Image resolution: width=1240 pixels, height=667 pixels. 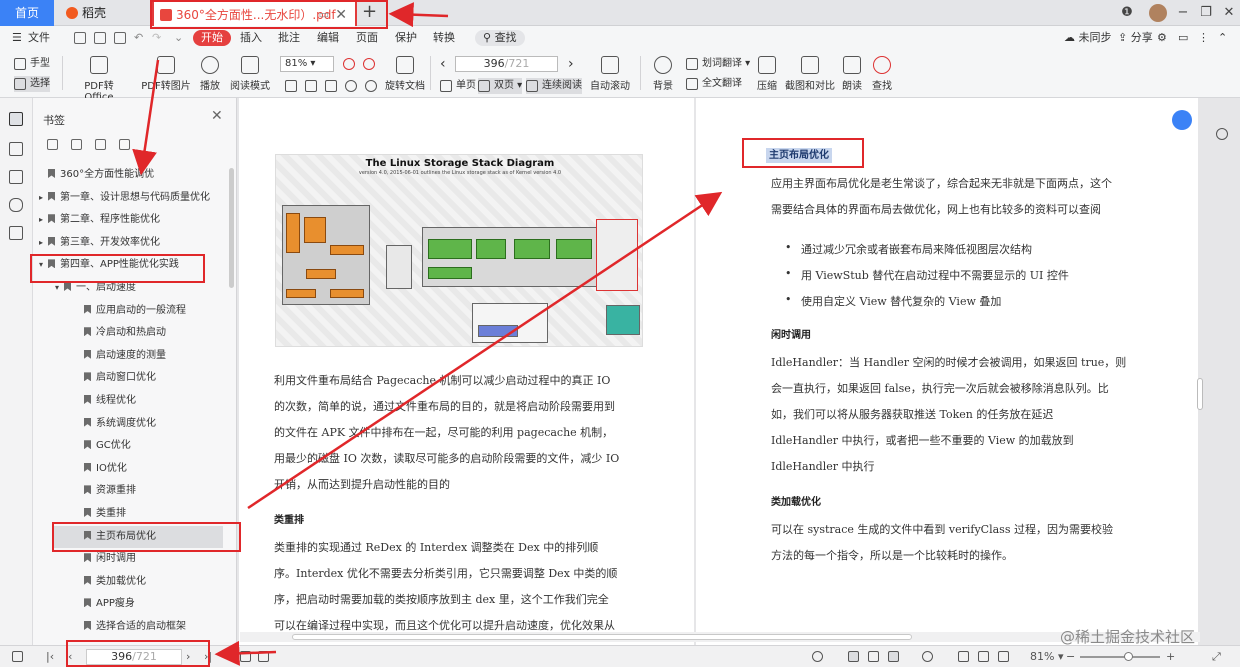 What do you see at coordinates (17, 656) in the screenshot?
I see `toggle-sidebar-icon` at bounding box center [17, 656].